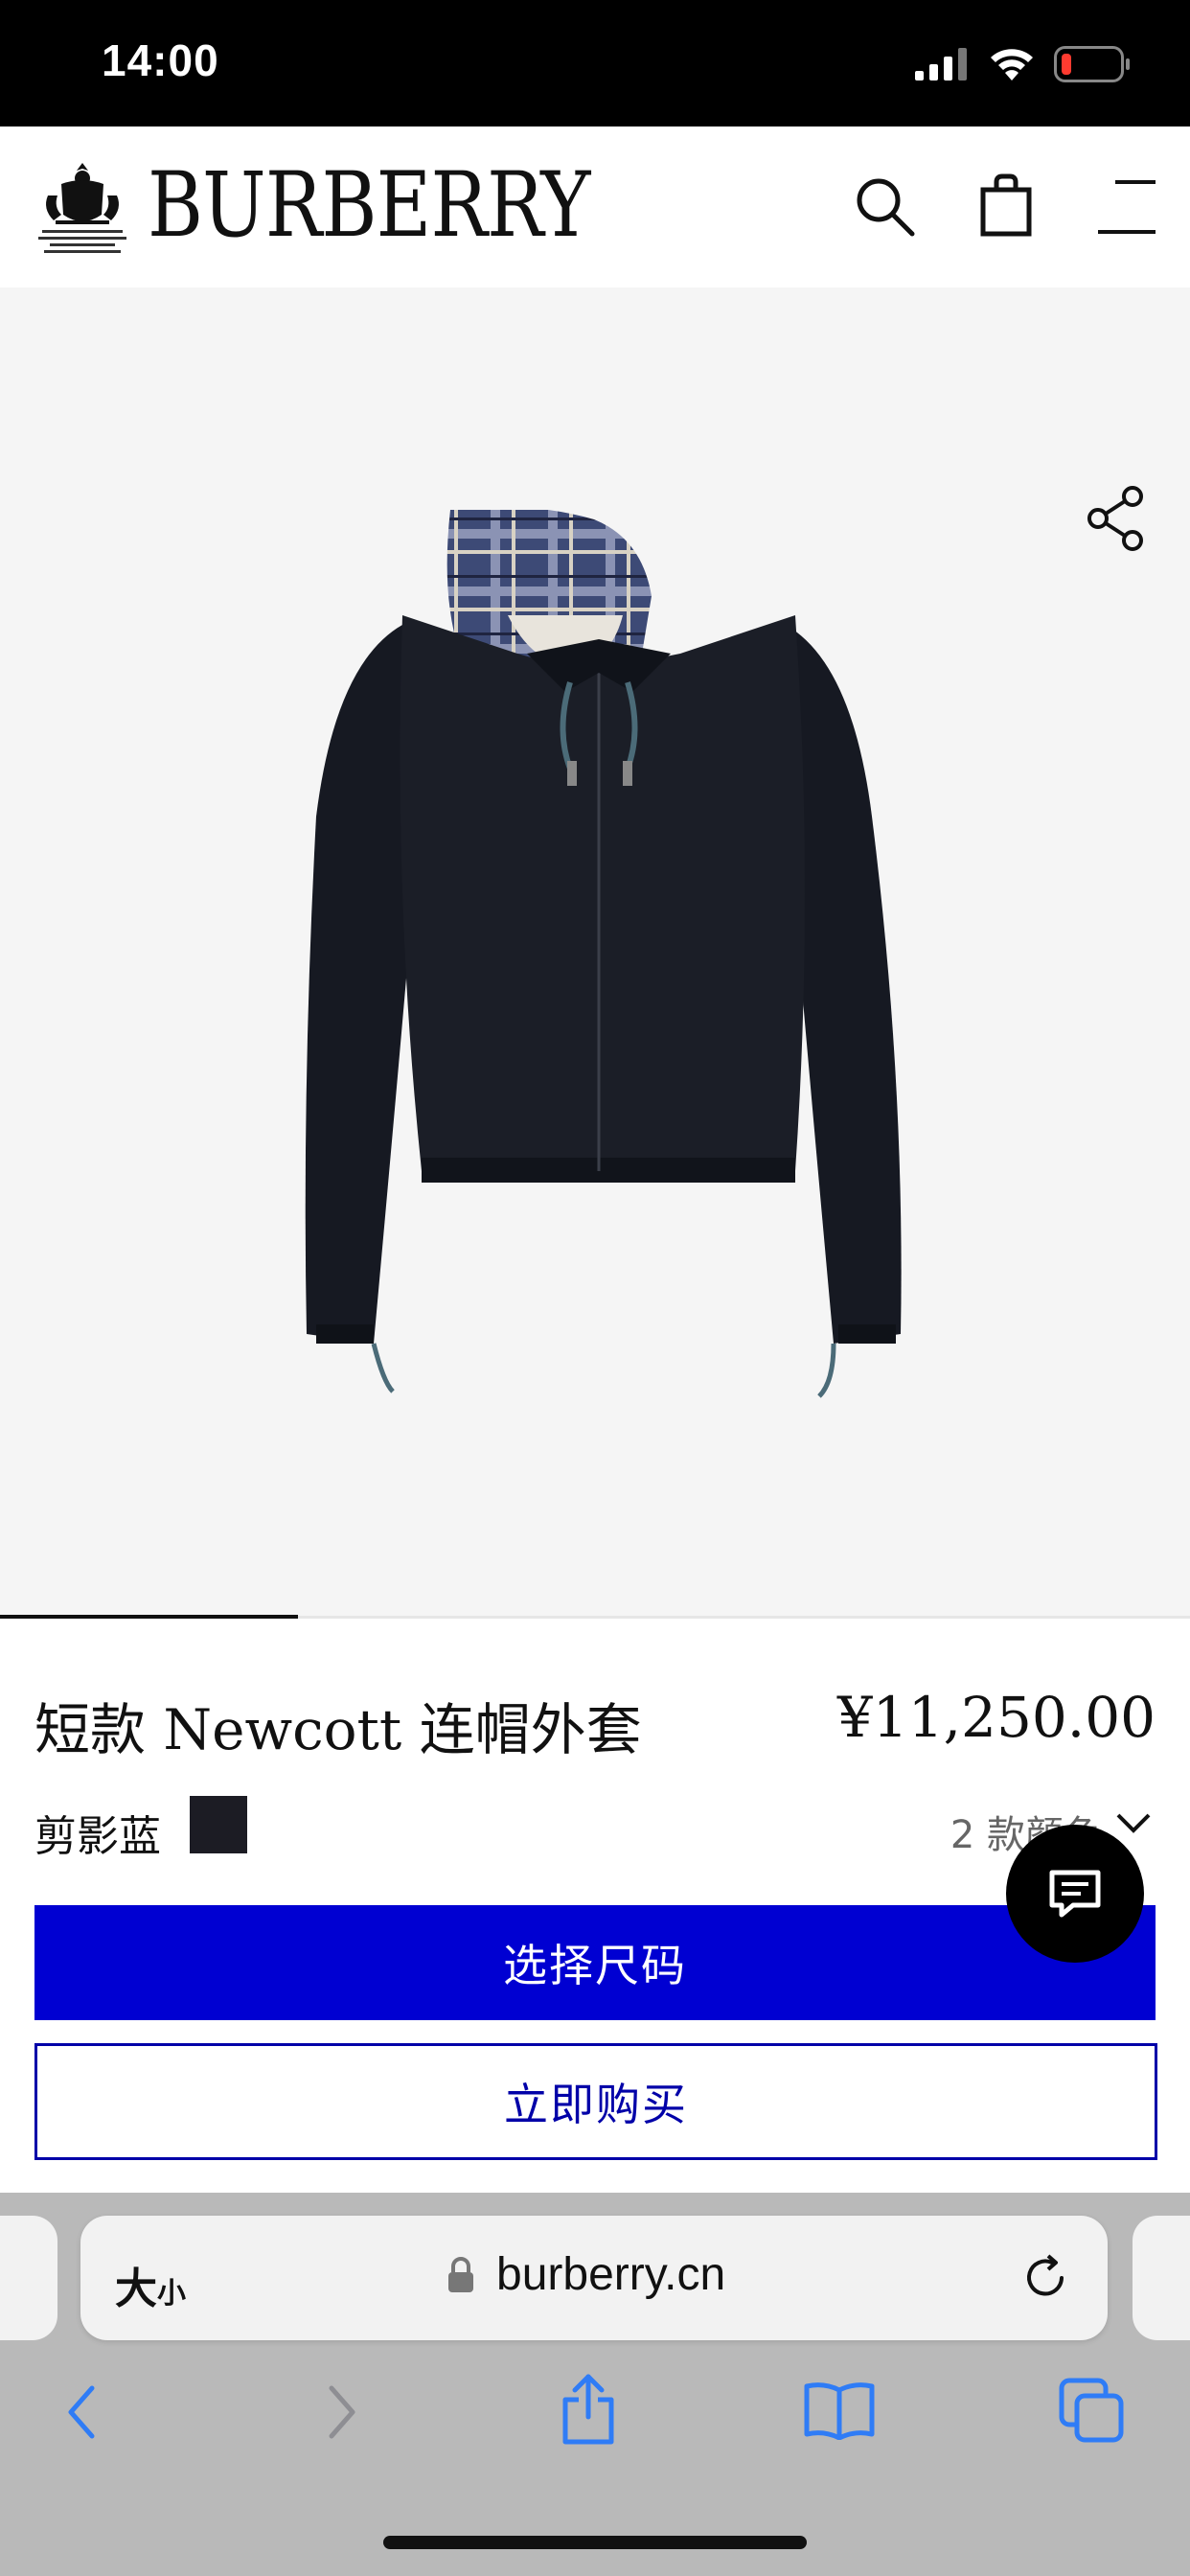 Image resolution: width=1190 pixels, height=2576 pixels. I want to click on buy-now-button: 立即购买, so click(595, 2101).